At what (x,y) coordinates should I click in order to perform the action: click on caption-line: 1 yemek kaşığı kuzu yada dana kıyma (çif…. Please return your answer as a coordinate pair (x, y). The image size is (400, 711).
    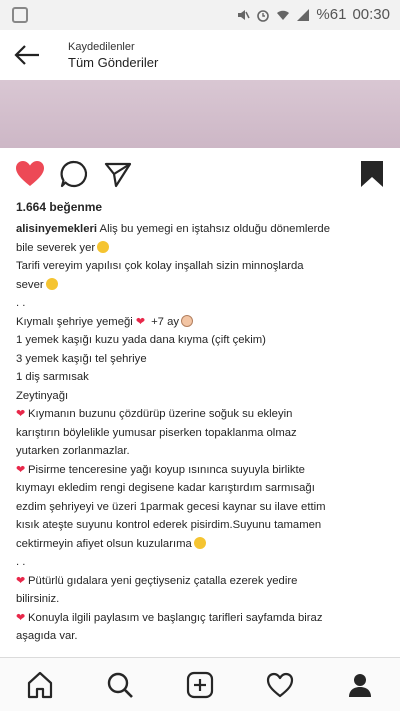
    Looking at the image, I should click on (141, 340).